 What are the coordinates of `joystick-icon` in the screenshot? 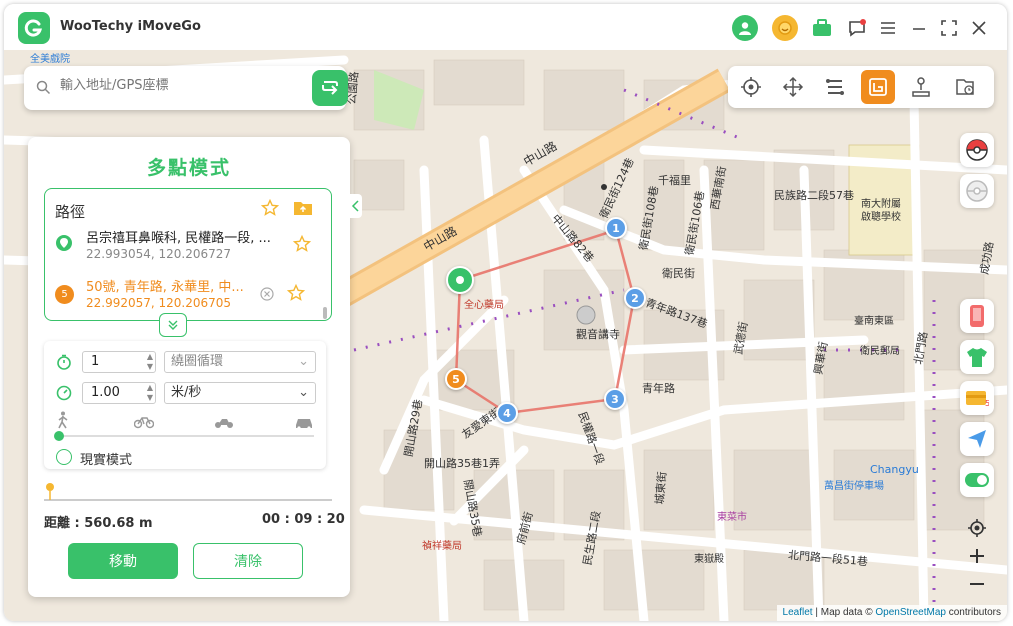 It's located at (921, 87).